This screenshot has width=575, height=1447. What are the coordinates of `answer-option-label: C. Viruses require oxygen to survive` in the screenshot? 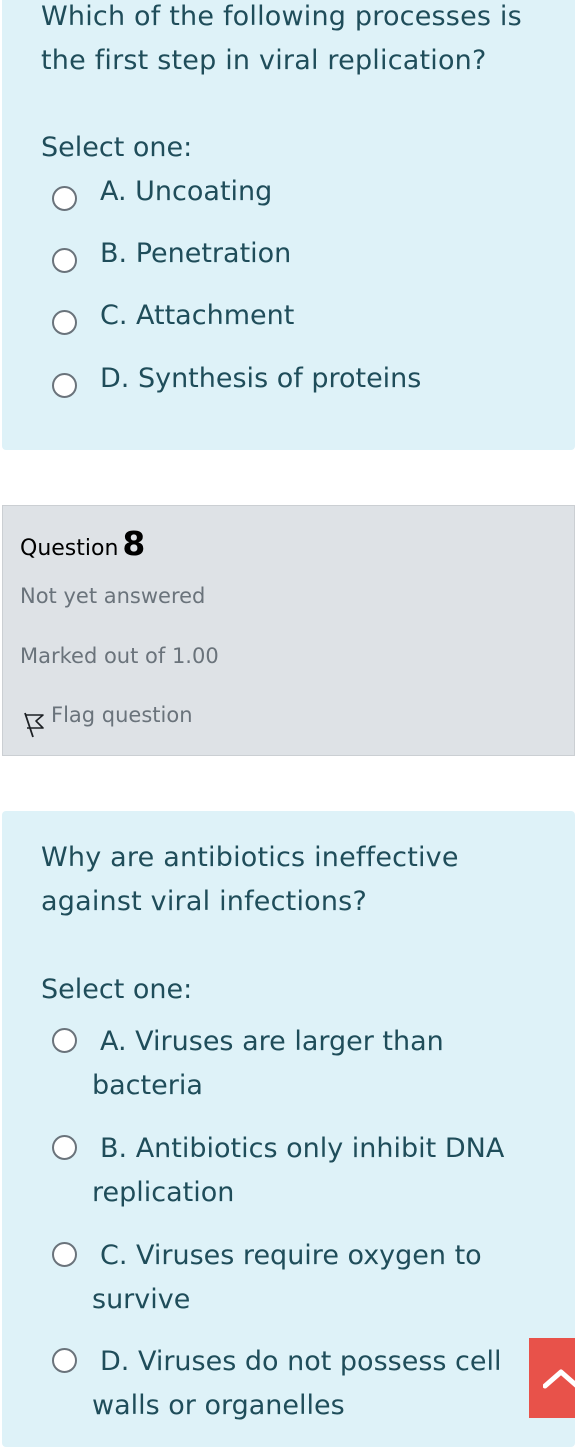 It's located at (287, 1277).